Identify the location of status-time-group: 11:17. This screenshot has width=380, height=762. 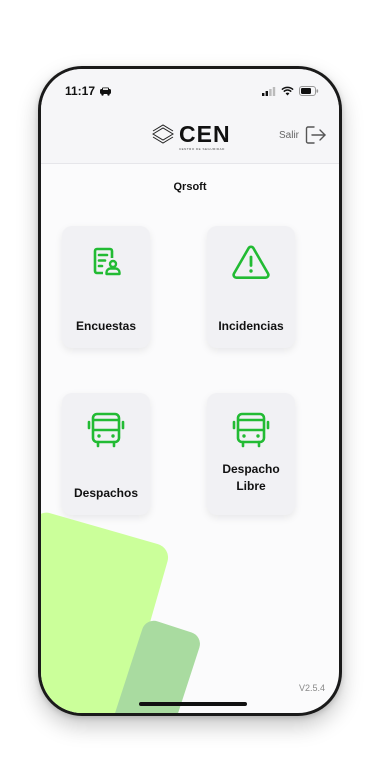
(88, 91).